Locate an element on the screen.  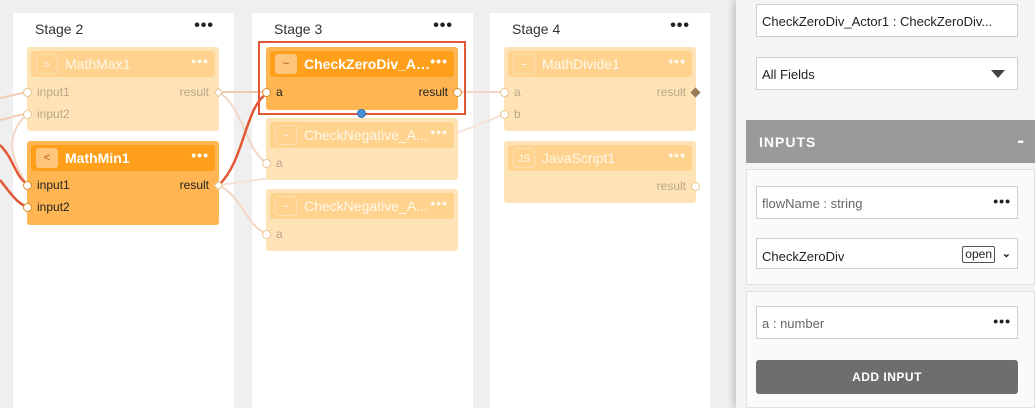
node-header: ÷ MathDivide1 ••• is located at coordinates (600, 64).